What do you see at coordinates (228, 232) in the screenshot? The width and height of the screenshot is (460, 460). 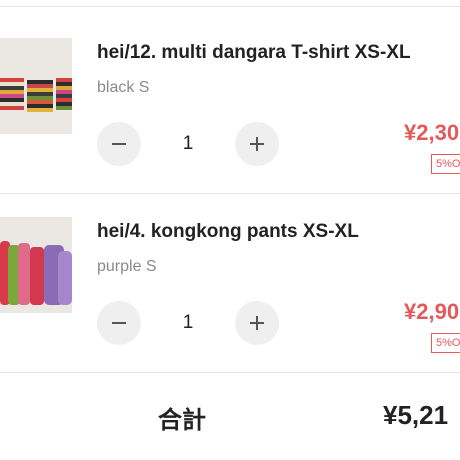 I see `product-name: hei/4. kongkong pants XS-XL` at bounding box center [228, 232].